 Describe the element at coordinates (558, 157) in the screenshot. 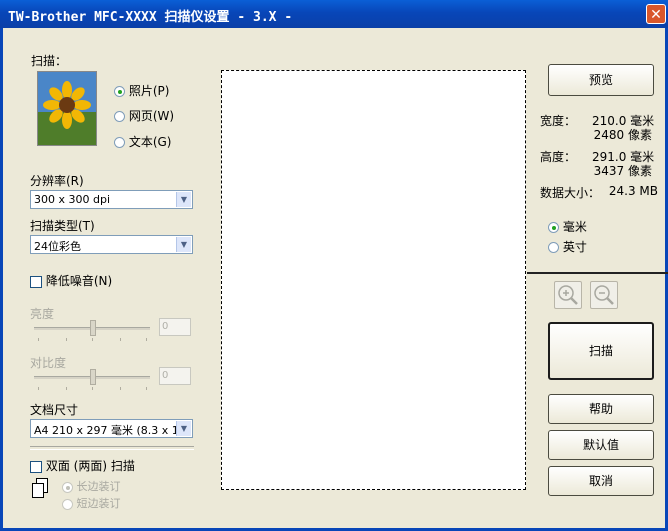

I see `height-label: 高度：` at that location.